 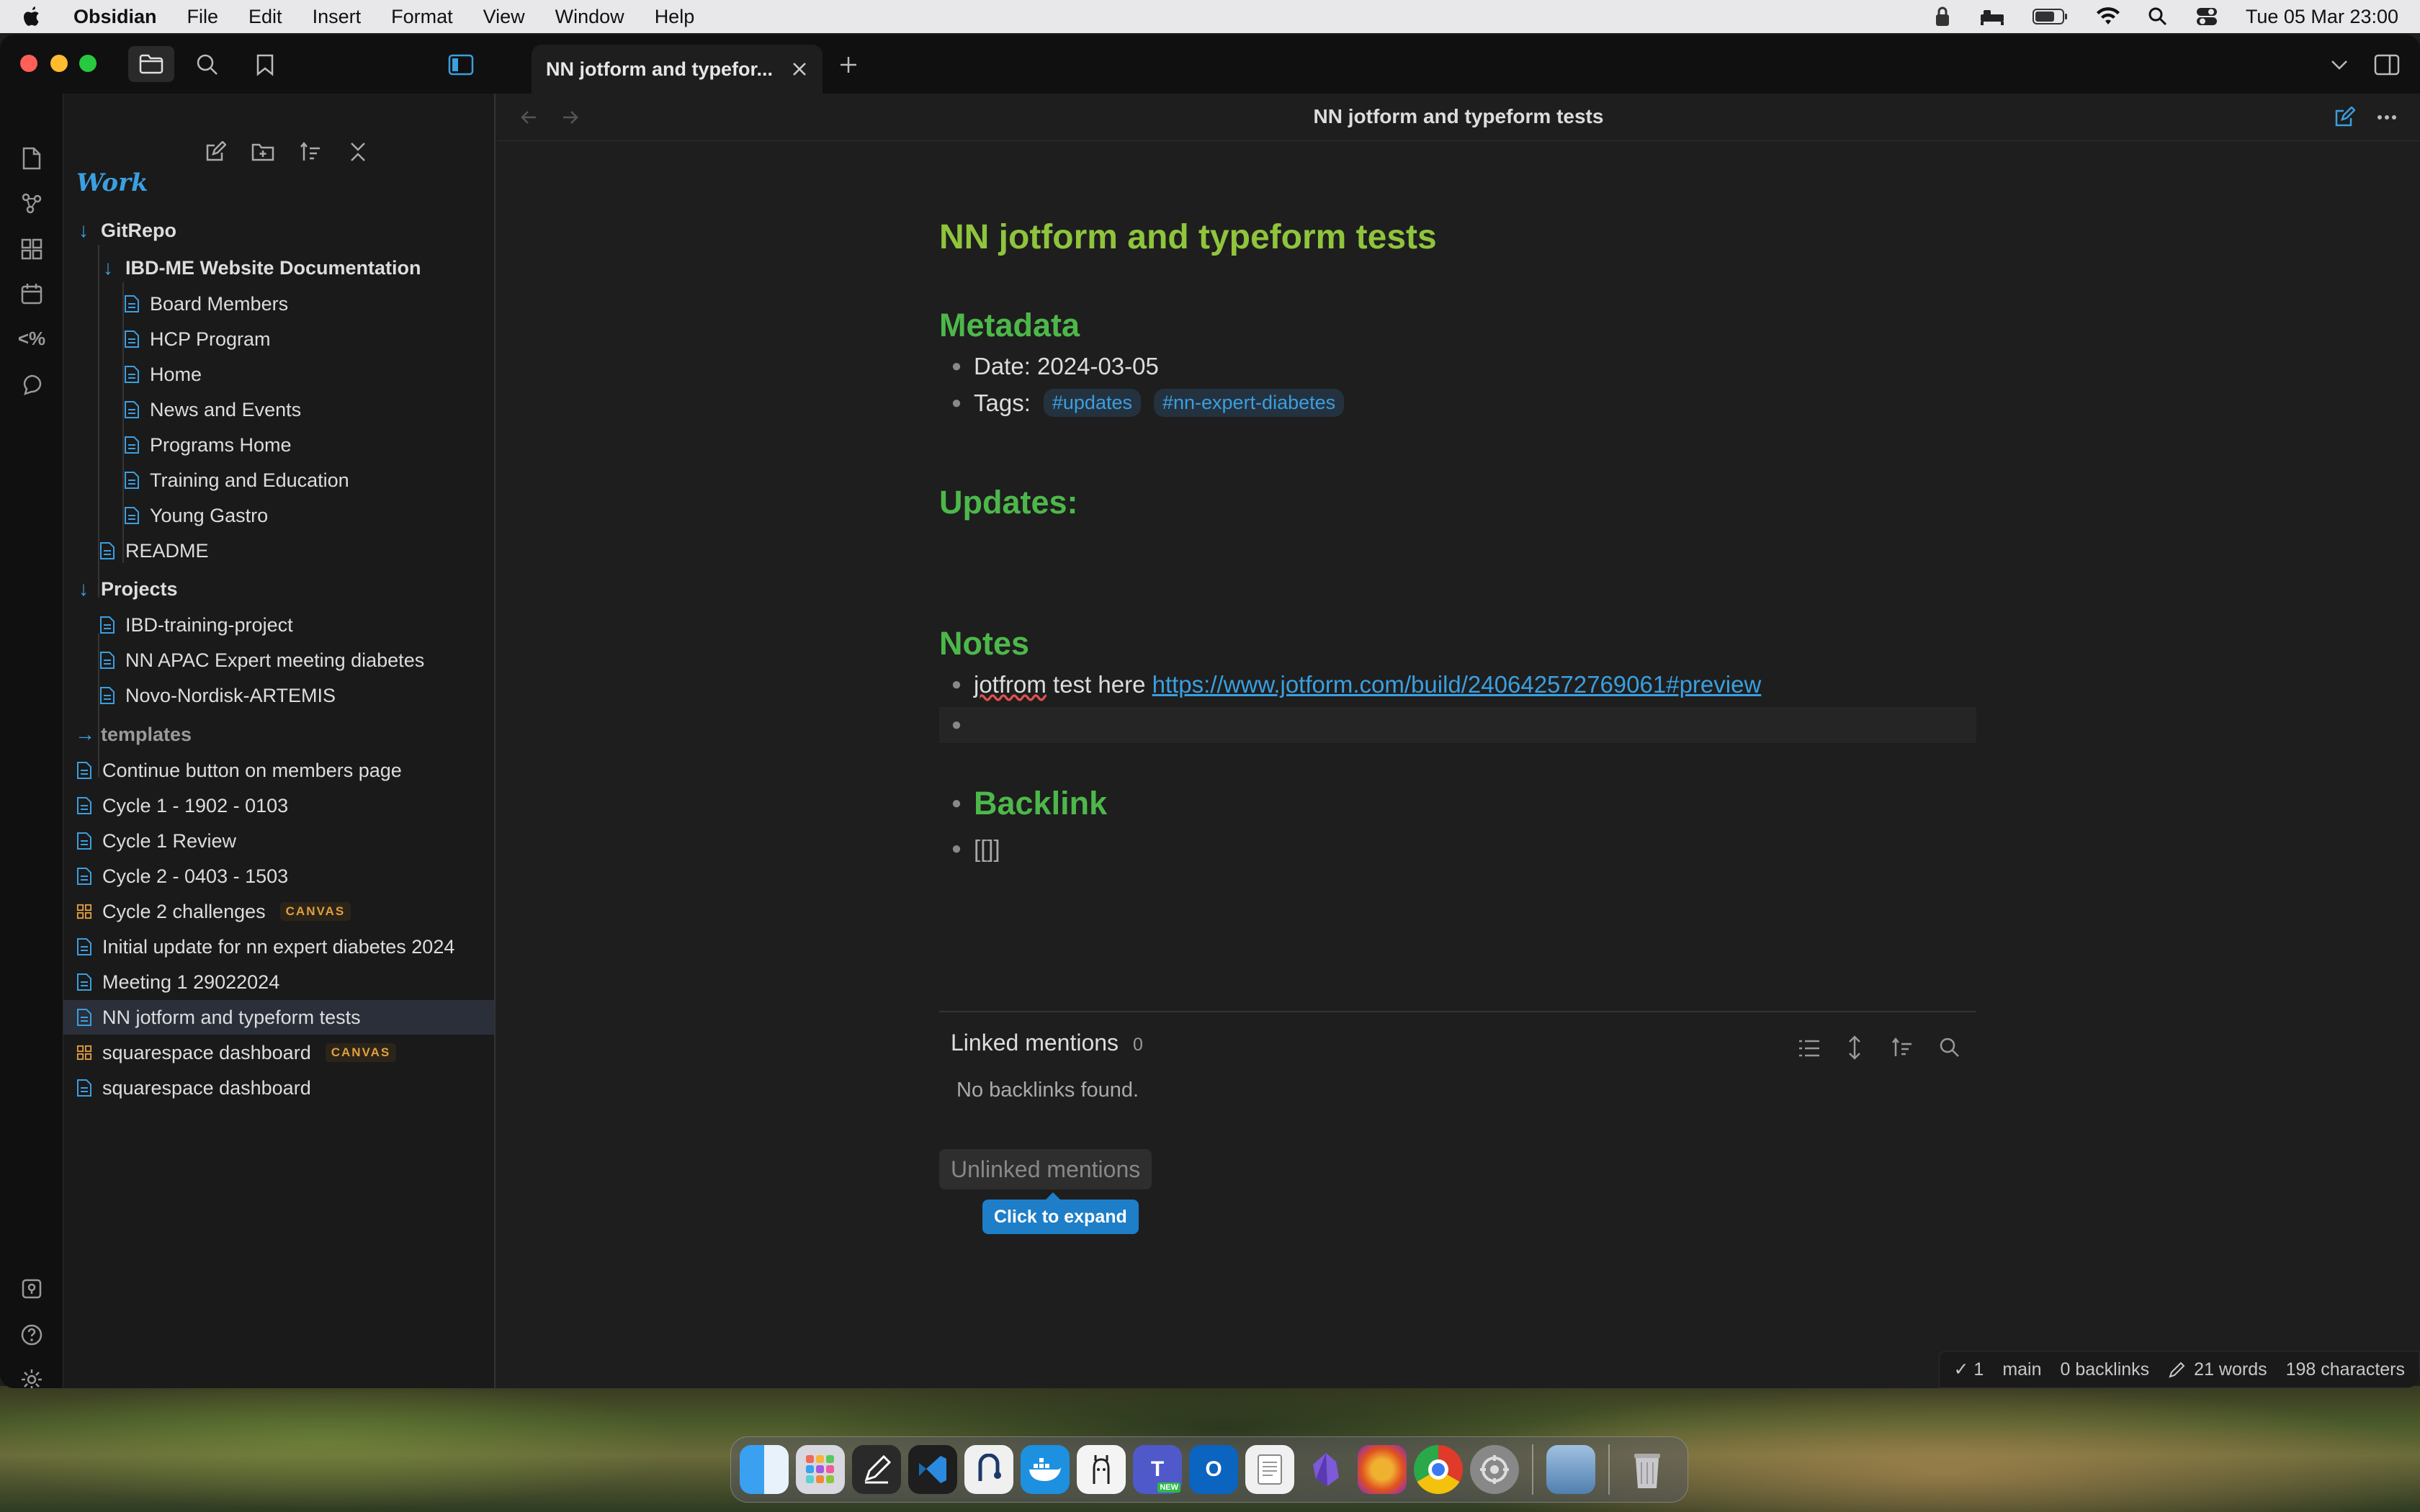 I want to click on menu-file: File, so click(x=203, y=17).